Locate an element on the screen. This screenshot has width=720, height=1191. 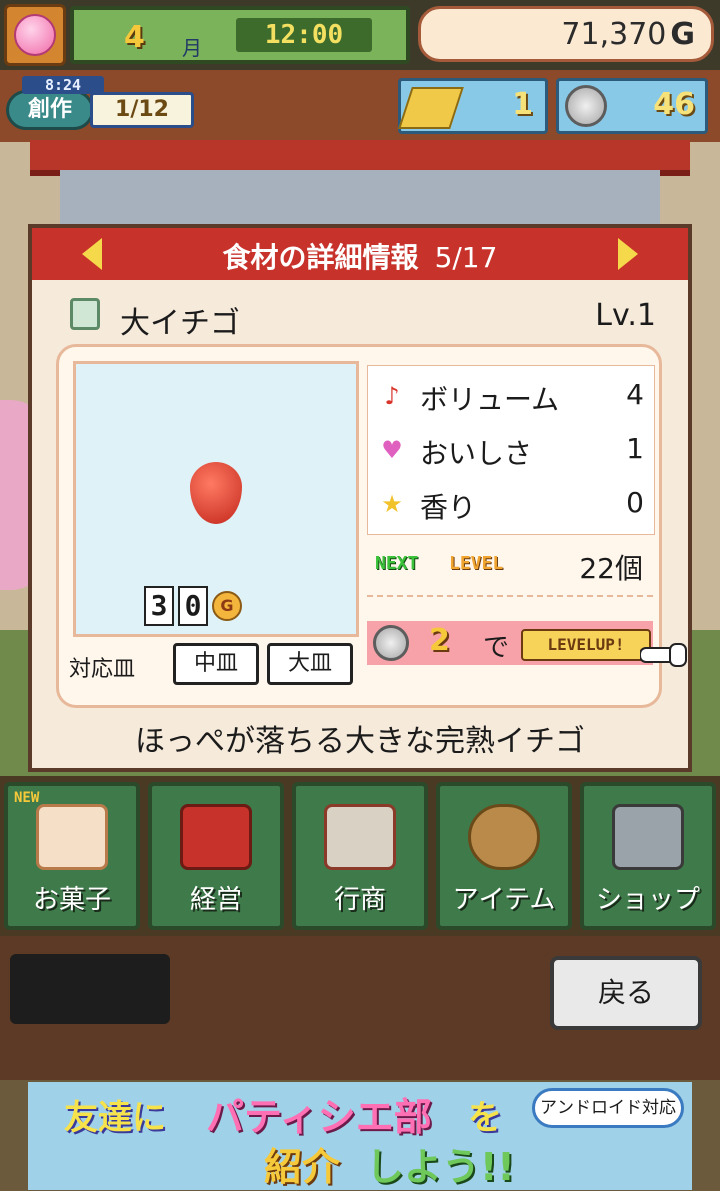
money-unit: G is located at coordinates (682, 34).